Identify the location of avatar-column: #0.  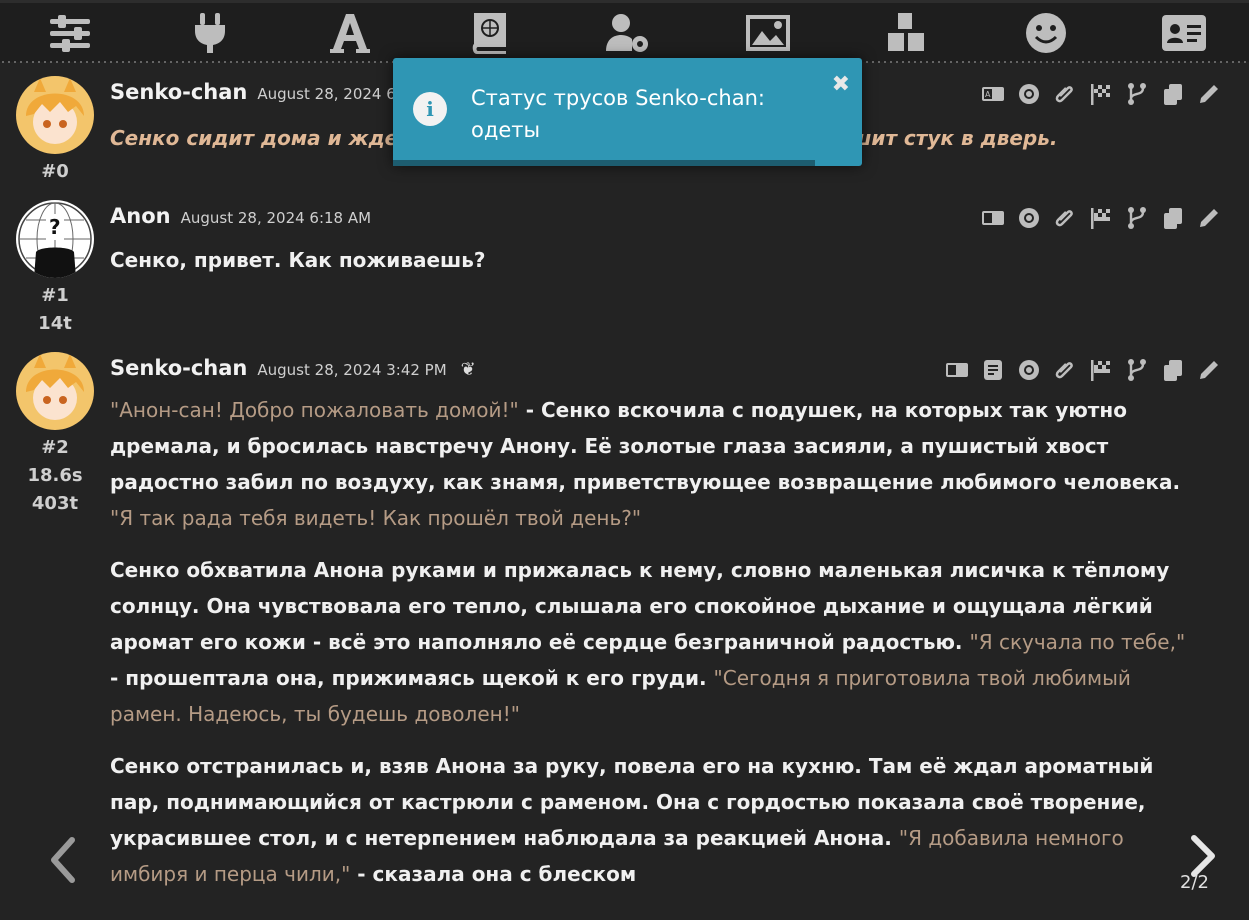
(55, 131).